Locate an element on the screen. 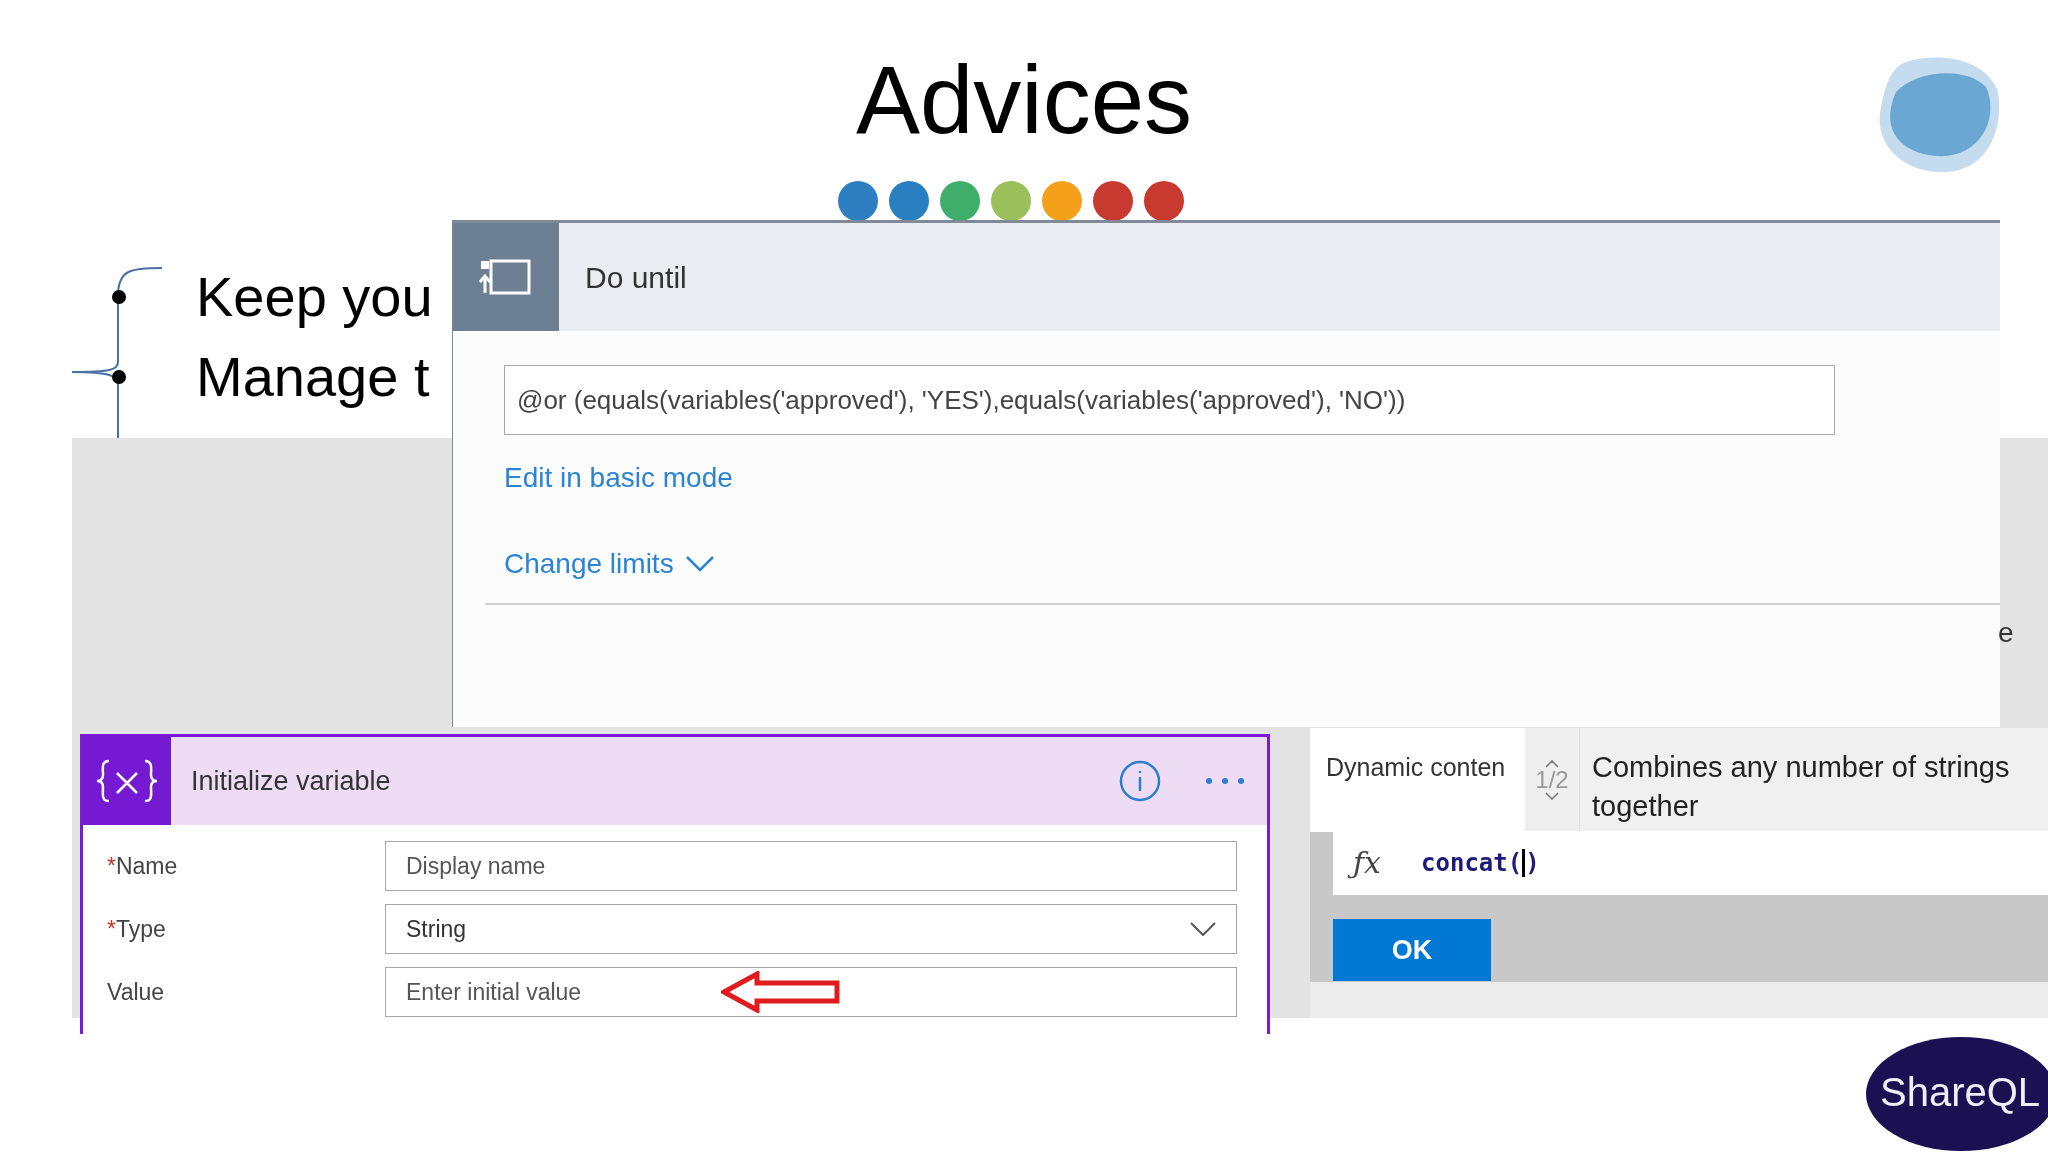 The image size is (2048, 1152). card-title: Do until is located at coordinates (636, 277).